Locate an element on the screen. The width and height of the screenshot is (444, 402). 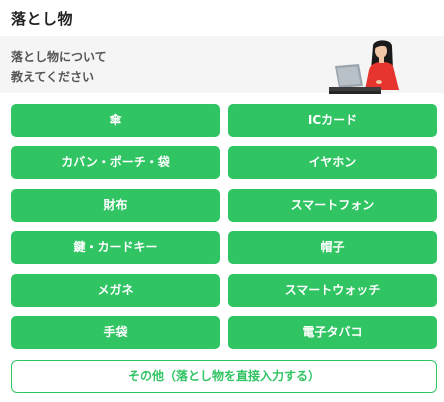
option-hat-button: 帽子 is located at coordinates (332, 247).